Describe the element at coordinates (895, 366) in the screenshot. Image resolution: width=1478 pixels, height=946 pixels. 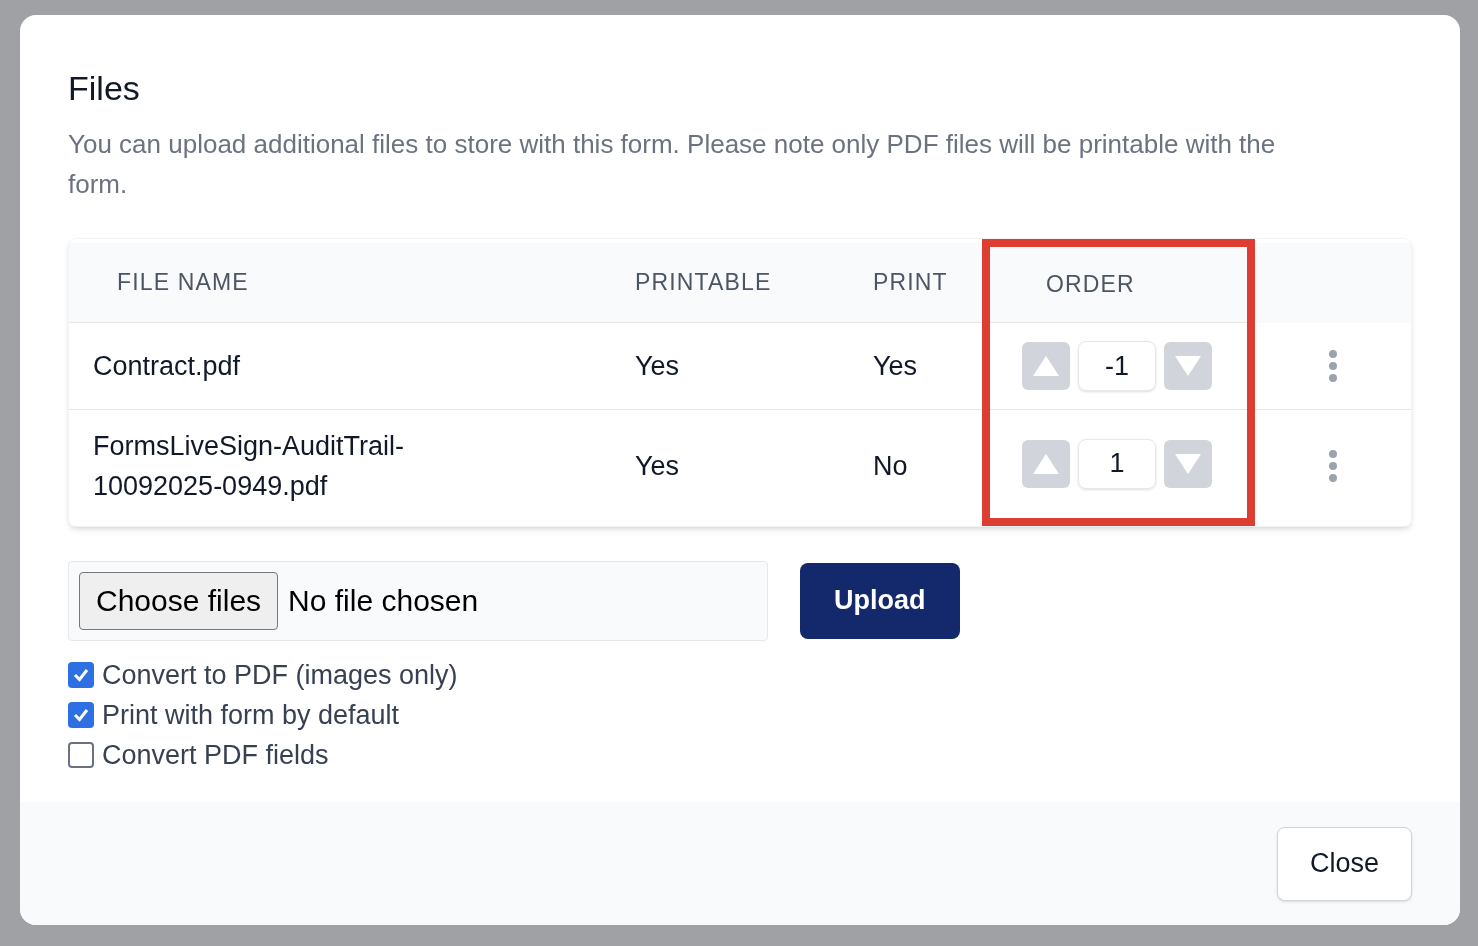
I see `print-cell: Yes` at that location.